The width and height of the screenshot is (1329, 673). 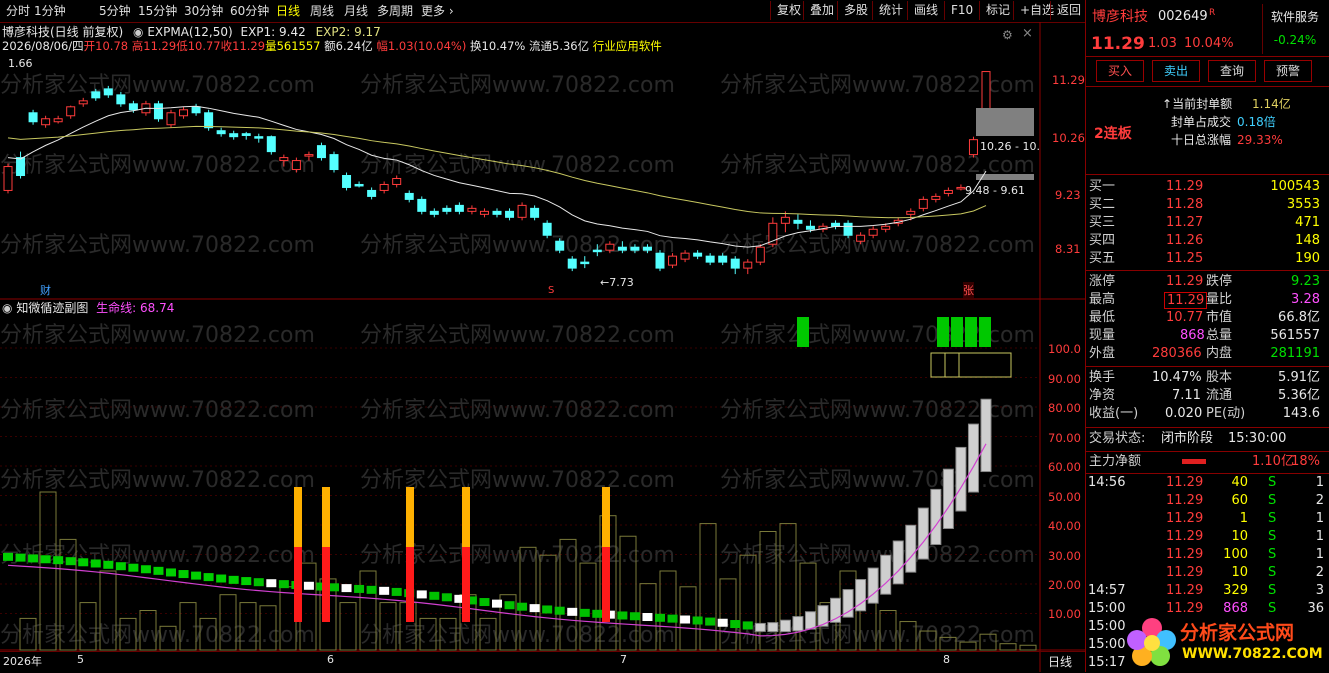 What do you see at coordinates (52, 308) in the screenshot?
I see `sub-chart-title: 知微循迹副图` at bounding box center [52, 308].